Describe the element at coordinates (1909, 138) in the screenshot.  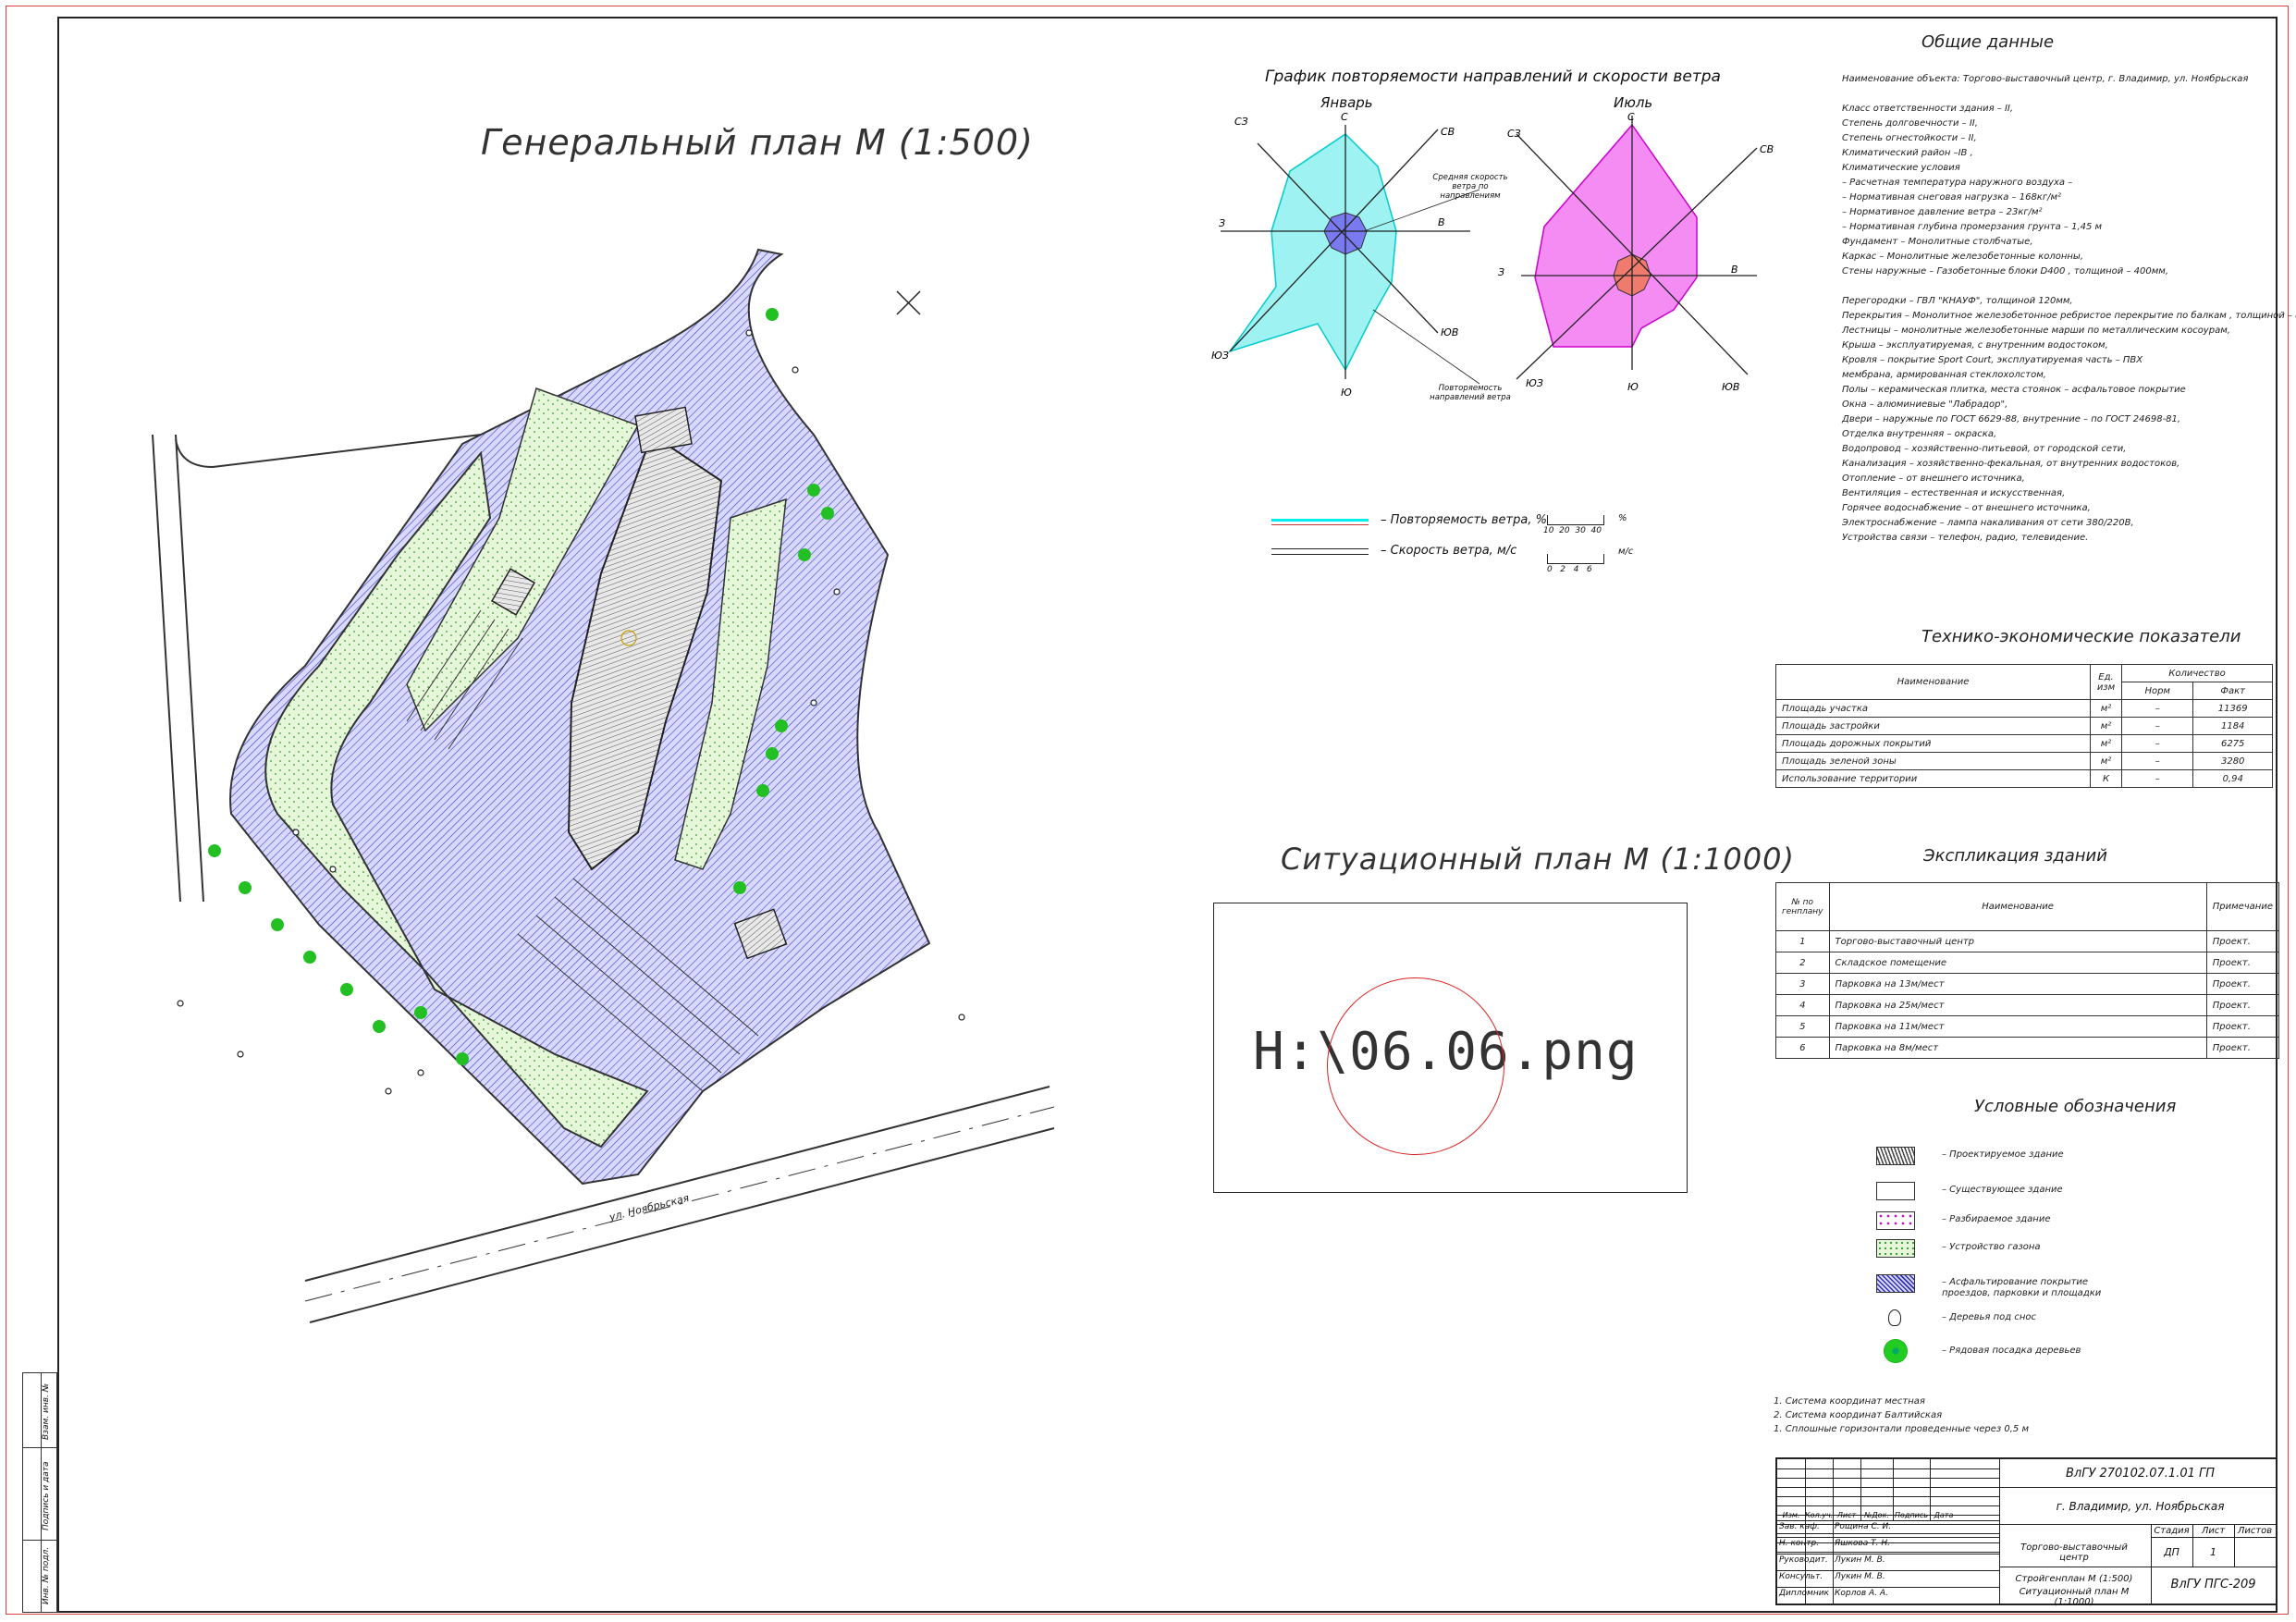
I see `general-data-line: Степень огнестойкости – II,` at that location.